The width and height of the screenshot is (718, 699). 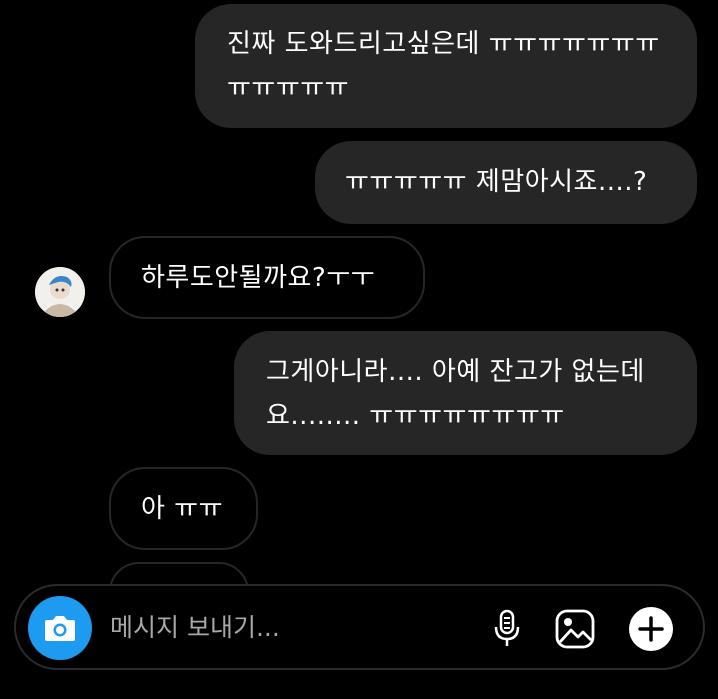 I want to click on gallery-button, so click(x=575, y=629).